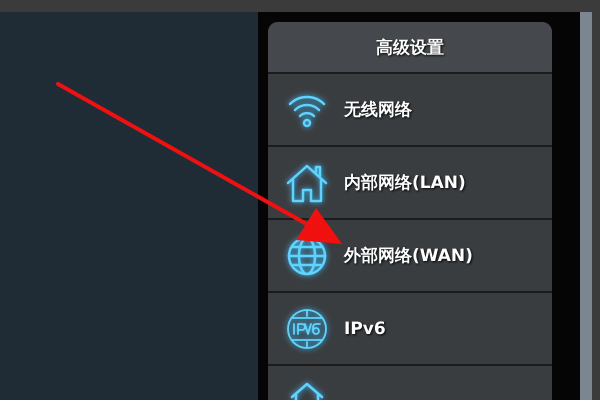 This screenshot has height=400, width=600. I want to click on menu-item-label: 无线网络, so click(378, 110).